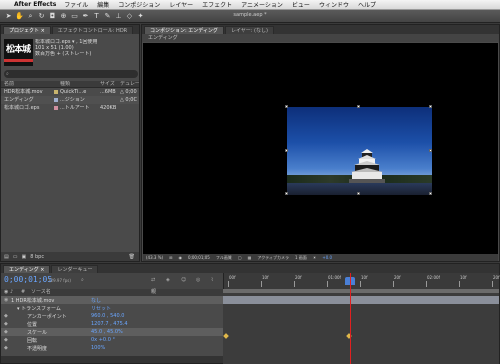 The width and height of the screenshot is (500, 364). I want to click on table-row: ◉ 1 HDR松本城.mov なし, so click(112, 300).